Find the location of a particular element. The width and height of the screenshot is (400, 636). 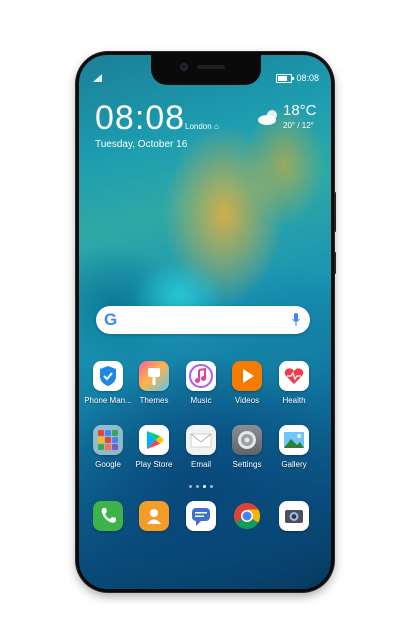

gear-icon is located at coordinates (247, 440).